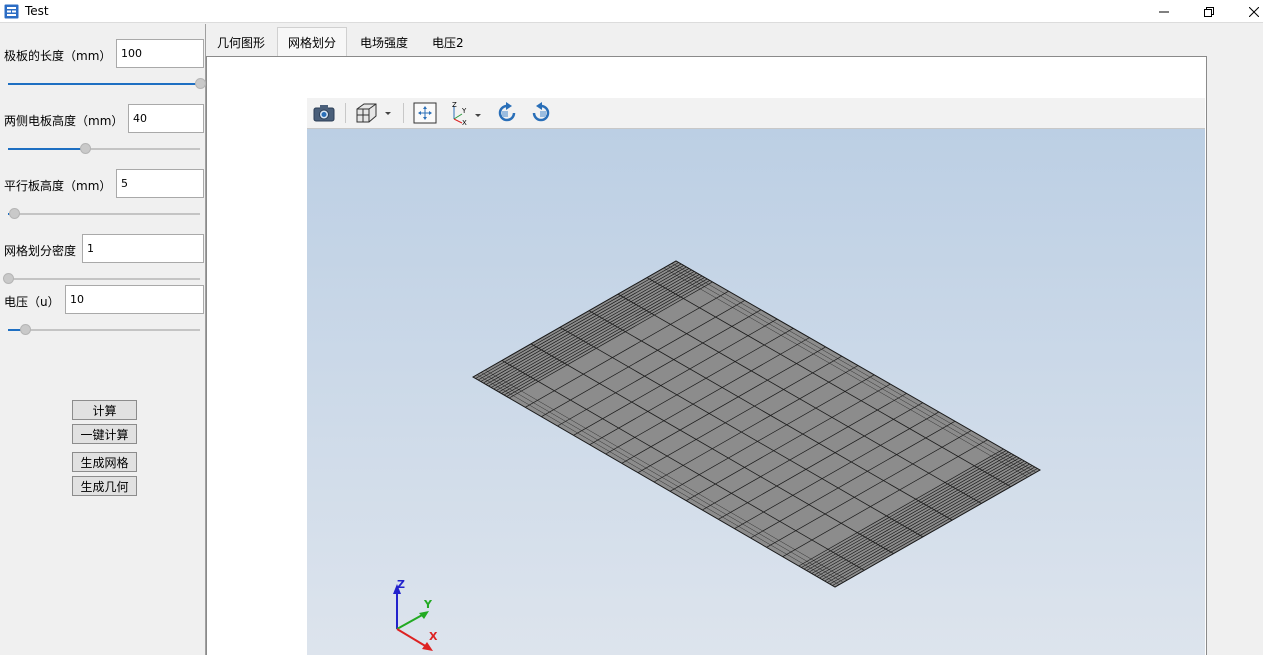 The image size is (1263, 655). I want to click on tab-mesh: 网格划分, so click(312, 42).